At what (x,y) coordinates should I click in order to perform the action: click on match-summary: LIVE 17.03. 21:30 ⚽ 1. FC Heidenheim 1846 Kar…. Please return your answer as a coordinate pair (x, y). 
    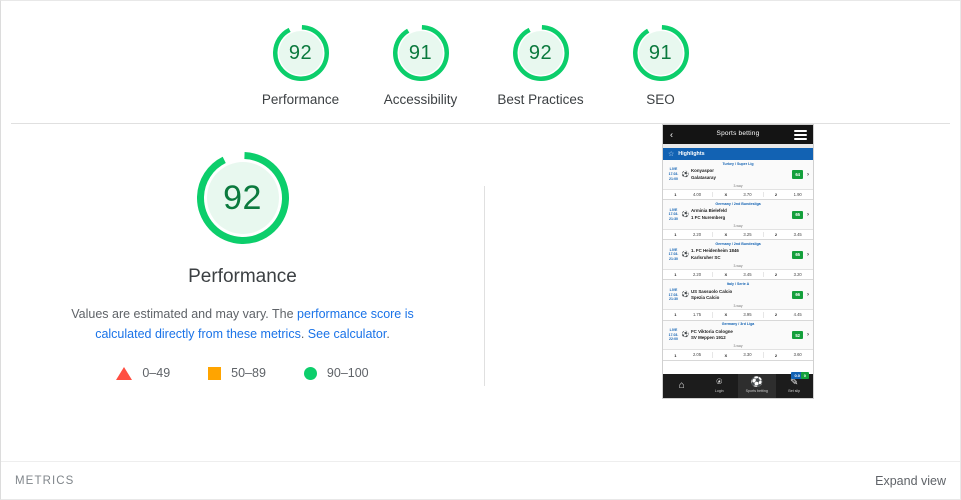
    Looking at the image, I should click on (738, 255).